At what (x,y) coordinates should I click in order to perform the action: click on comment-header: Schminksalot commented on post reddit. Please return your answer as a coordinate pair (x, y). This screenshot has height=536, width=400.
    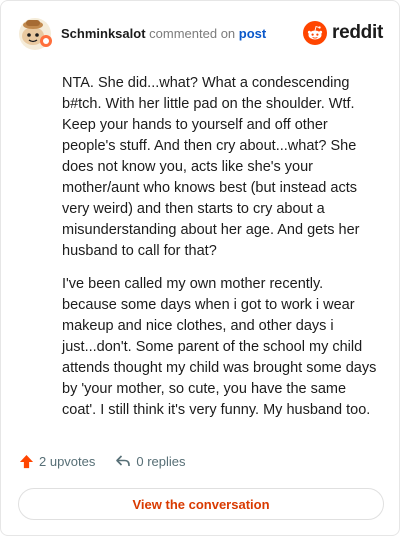
    Looking at the image, I should click on (200, 33).